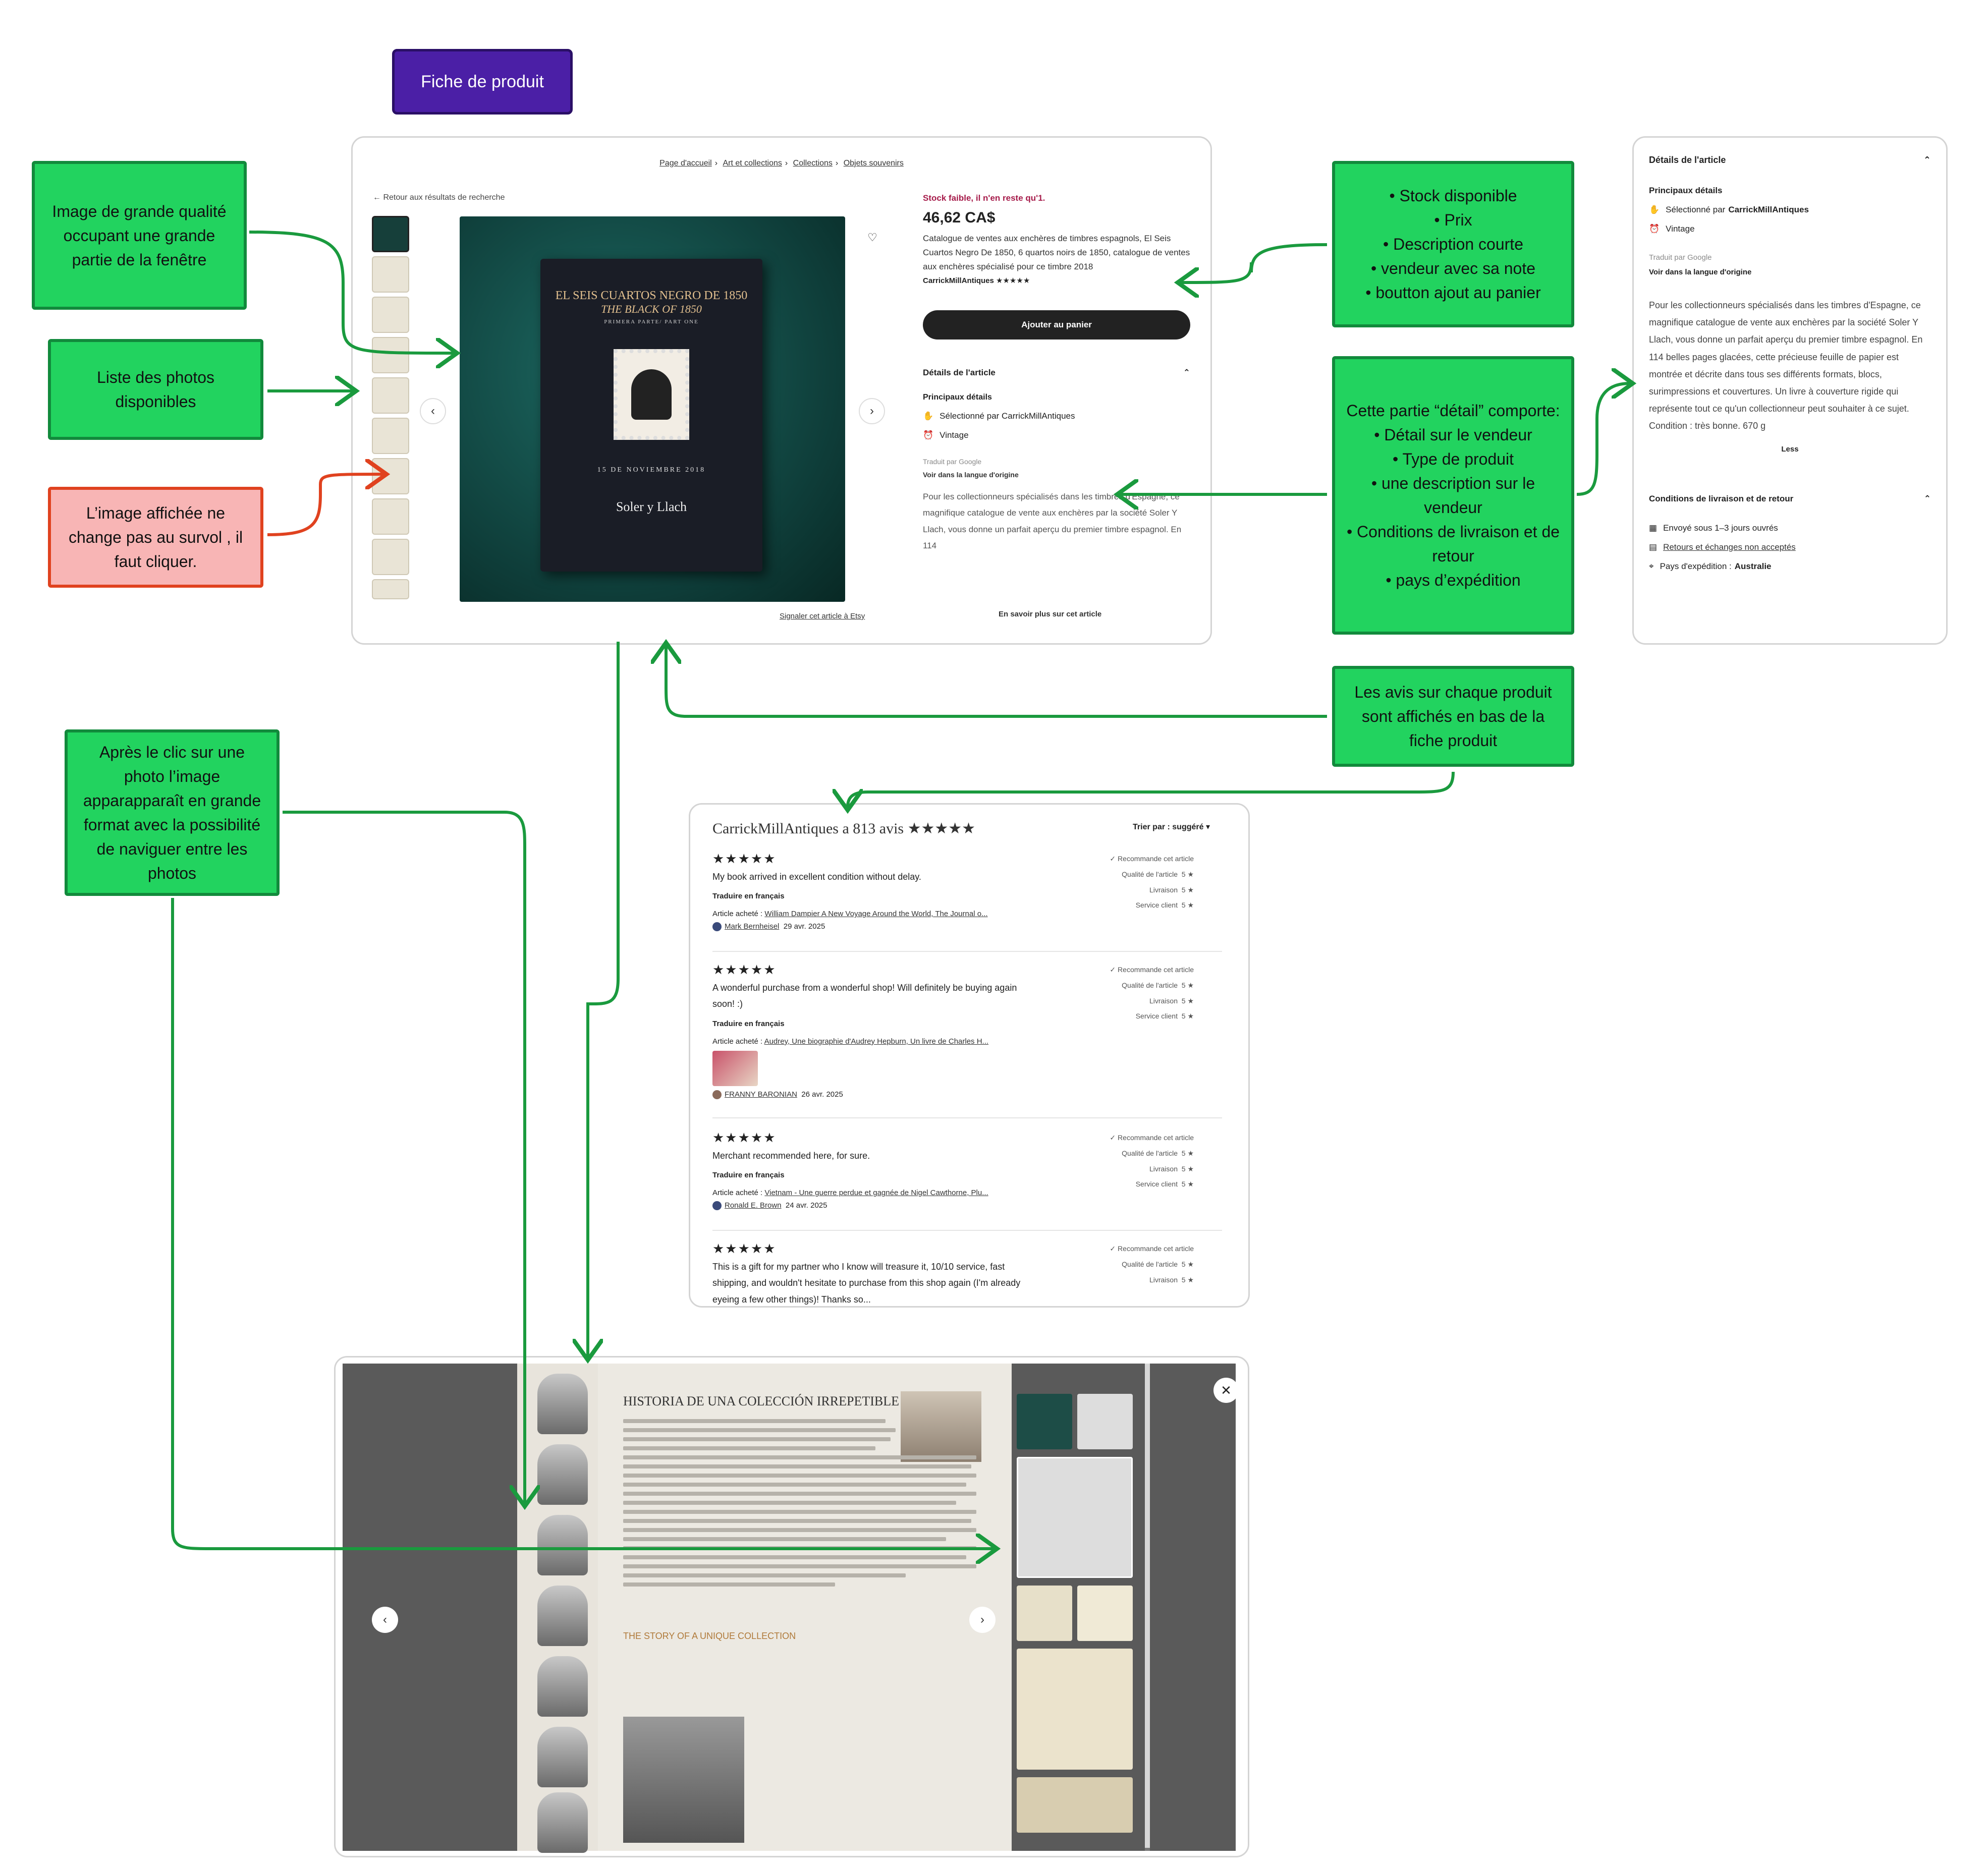  What do you see at coordinates (872, 238) in the screenshot?
I see `favorite-heart-icon: ♡` at bounding box center [872, 238].